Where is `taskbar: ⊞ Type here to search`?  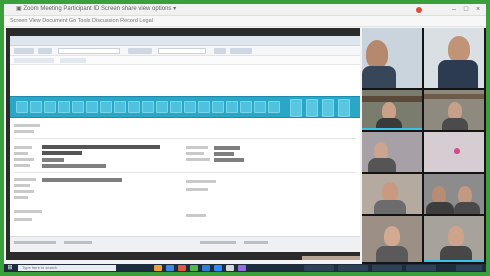 taskbar: ⊞ Type here to search is located at coordinates (245, 268).